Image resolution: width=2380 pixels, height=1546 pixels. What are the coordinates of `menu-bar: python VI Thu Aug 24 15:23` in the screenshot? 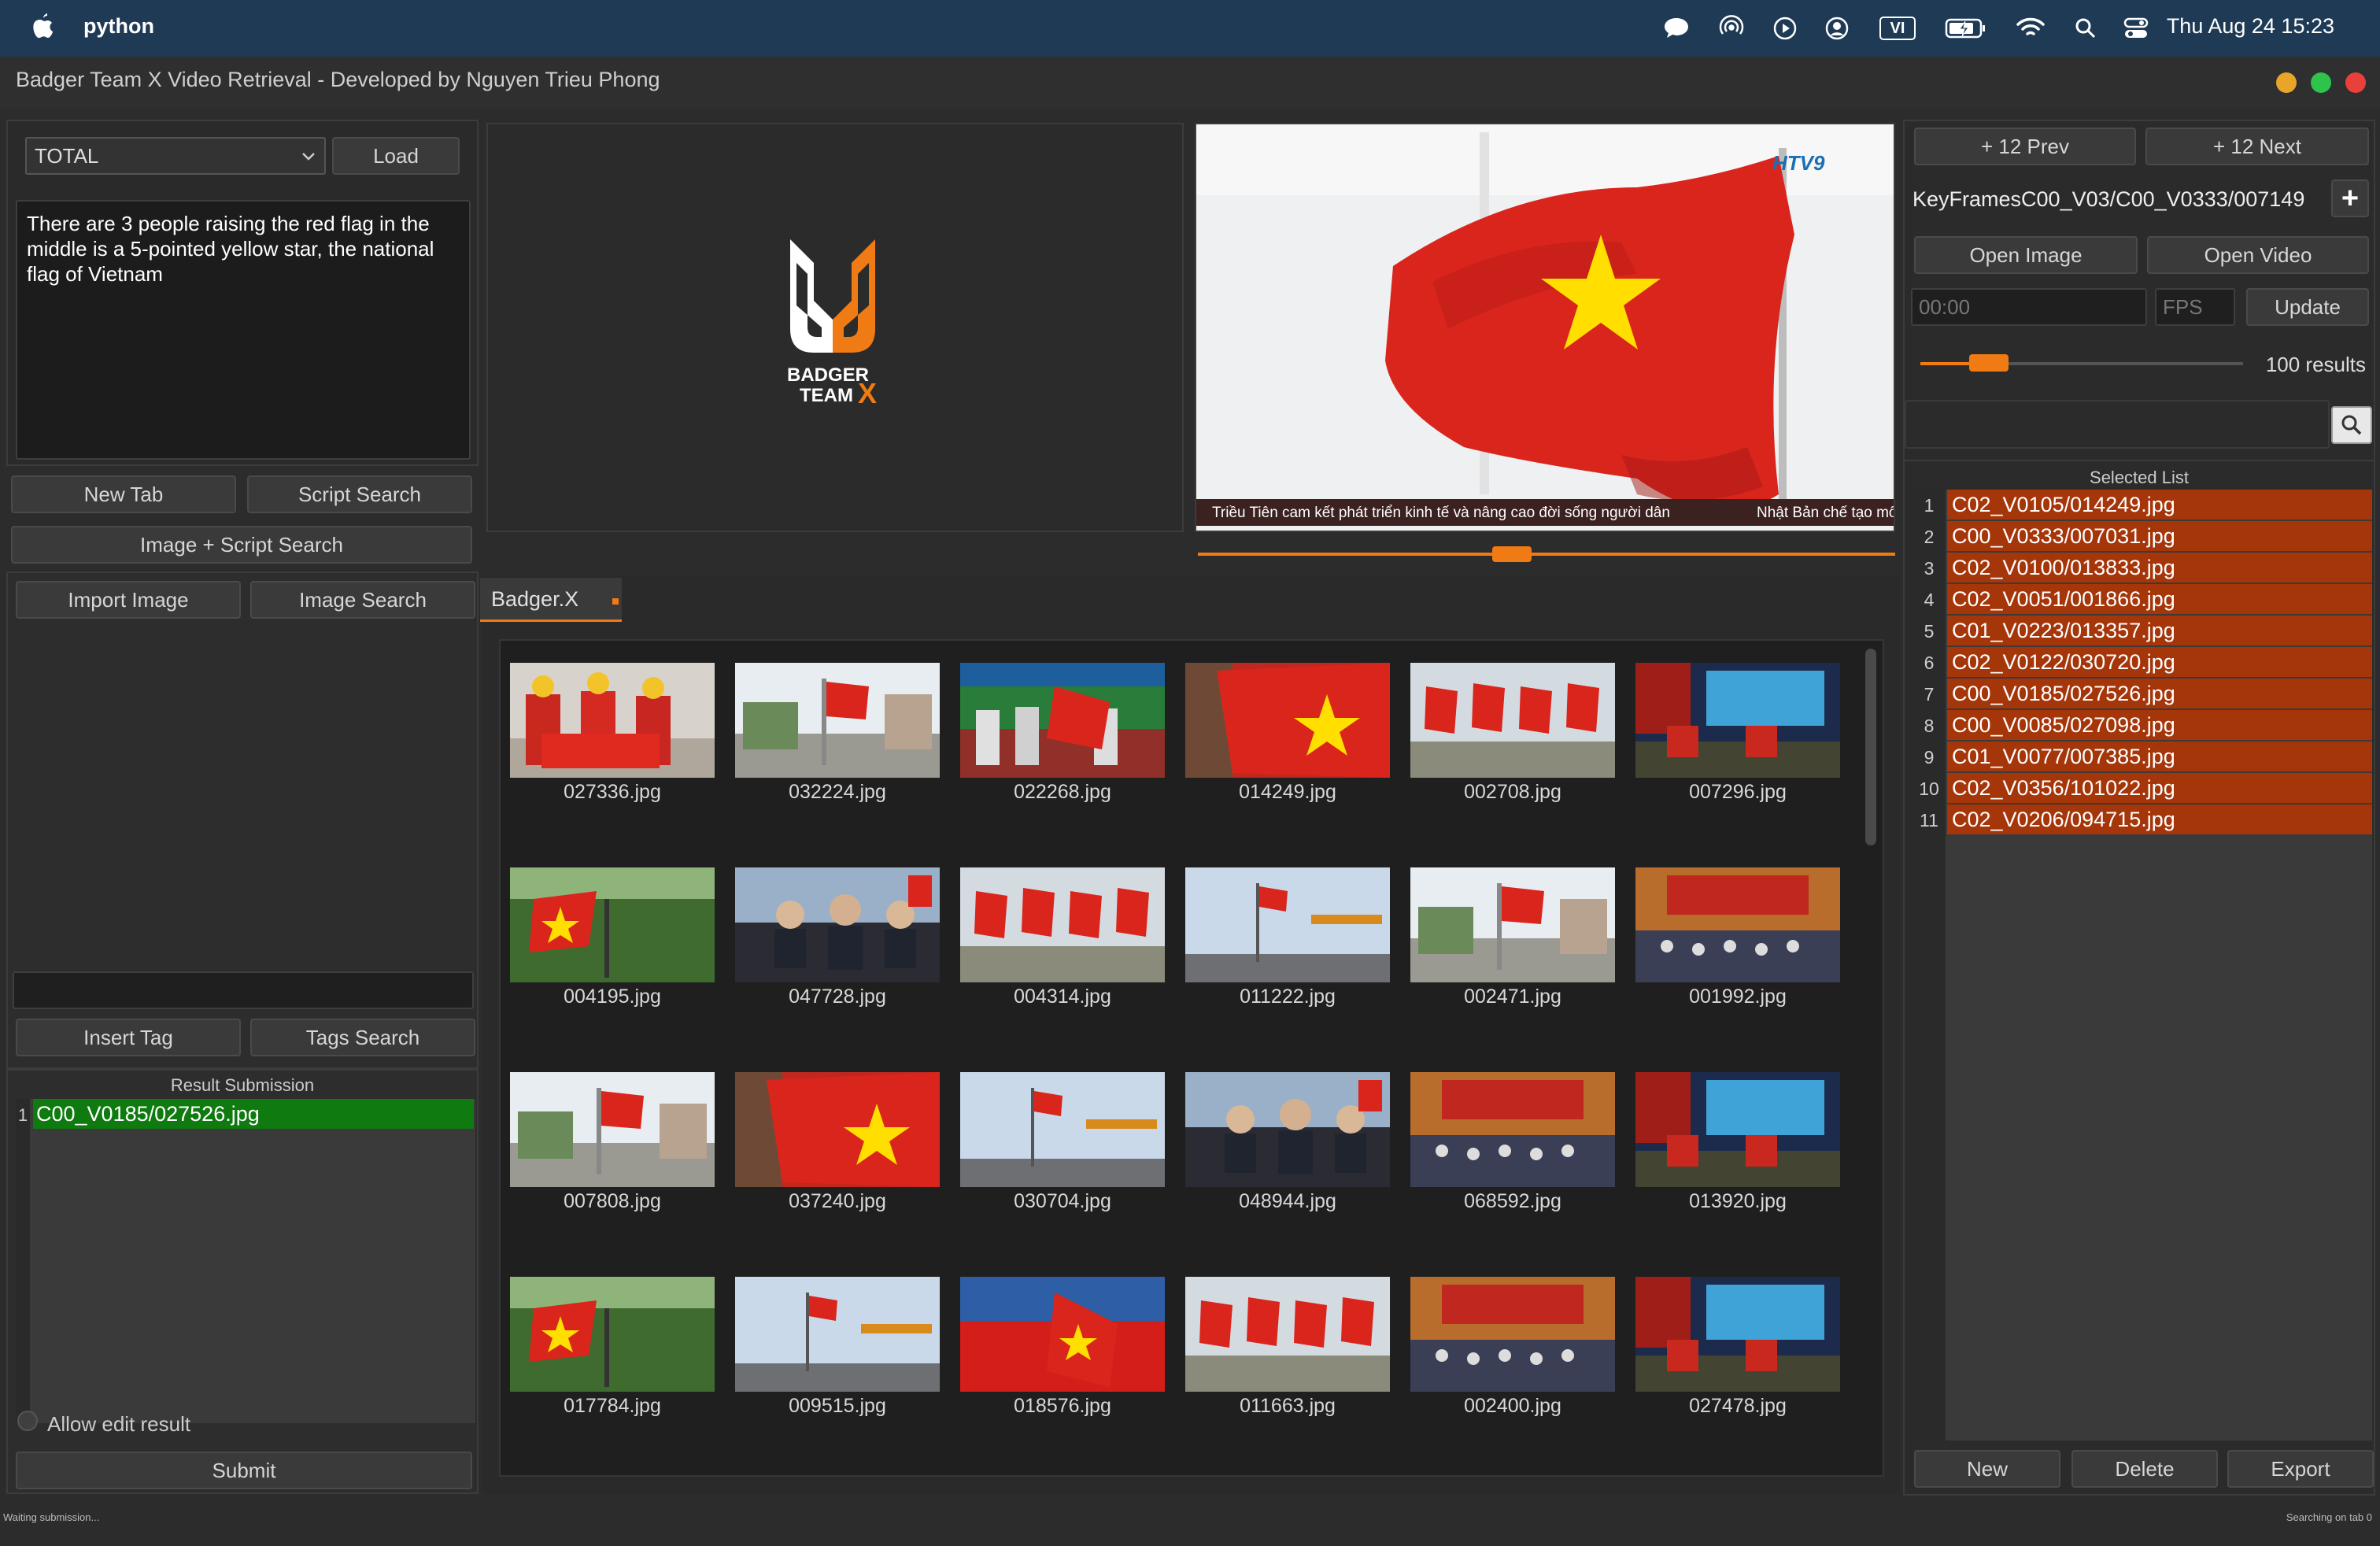 It's located at (1190, 28).